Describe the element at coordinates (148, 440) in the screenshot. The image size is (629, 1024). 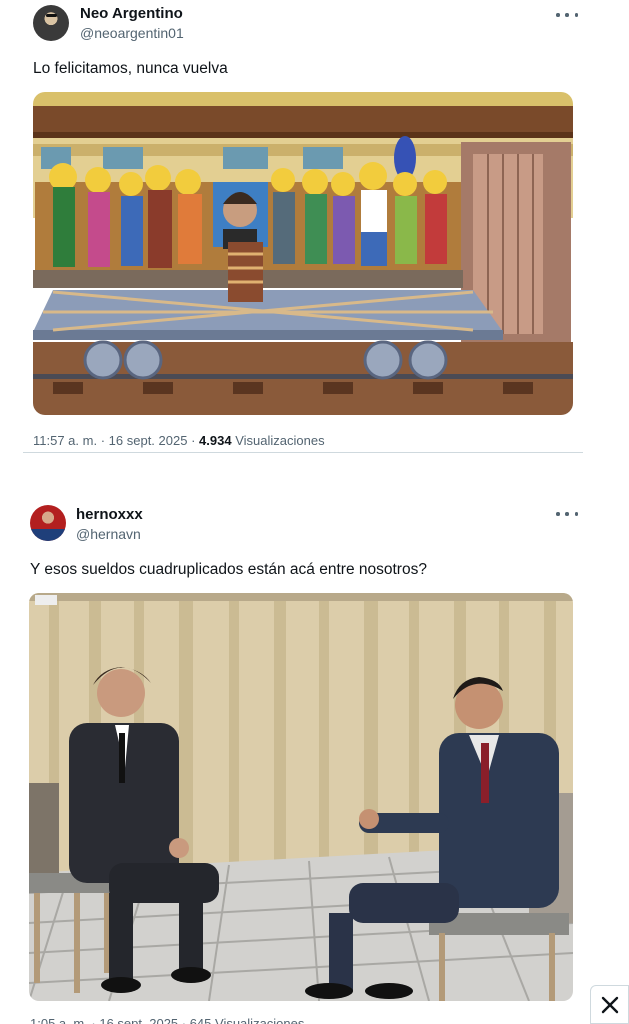
I see `tweet-date: 16 sept. 2025` at that location.